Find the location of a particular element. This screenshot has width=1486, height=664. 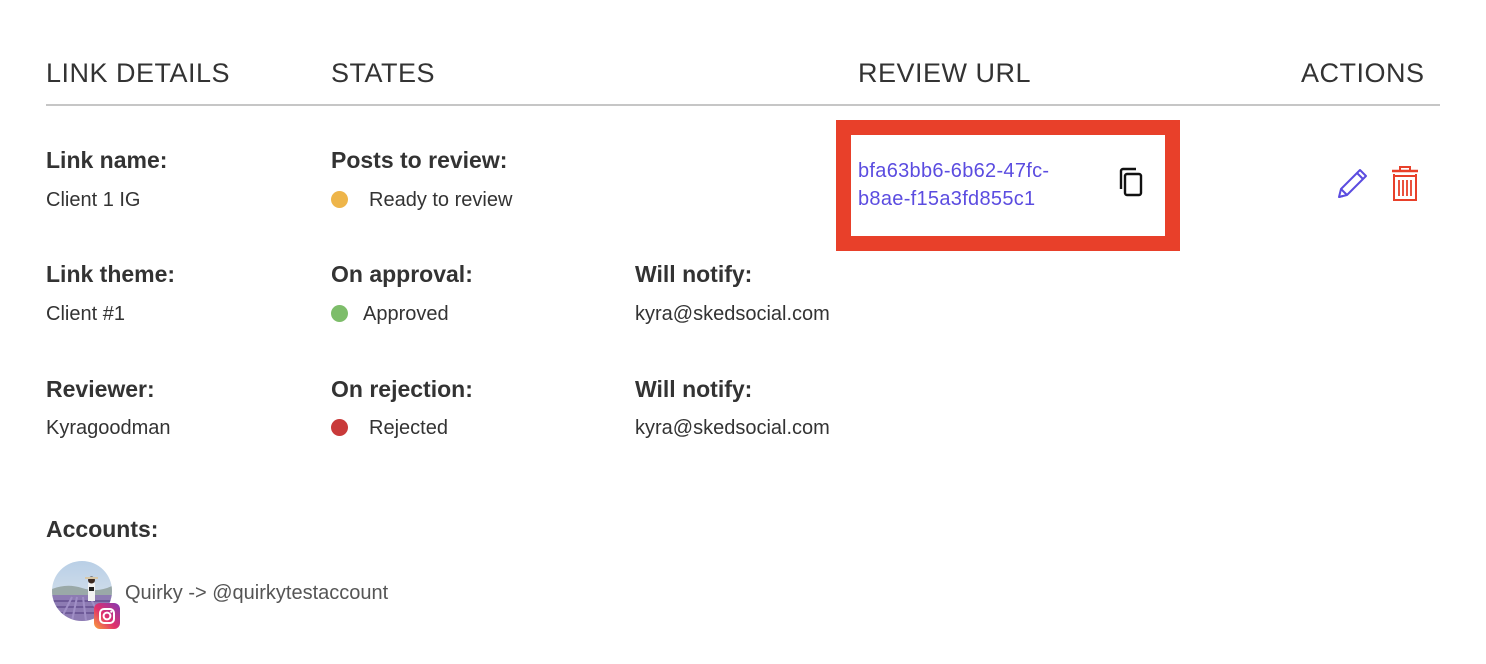

copy-icon is located at coordinates (1132, 182).